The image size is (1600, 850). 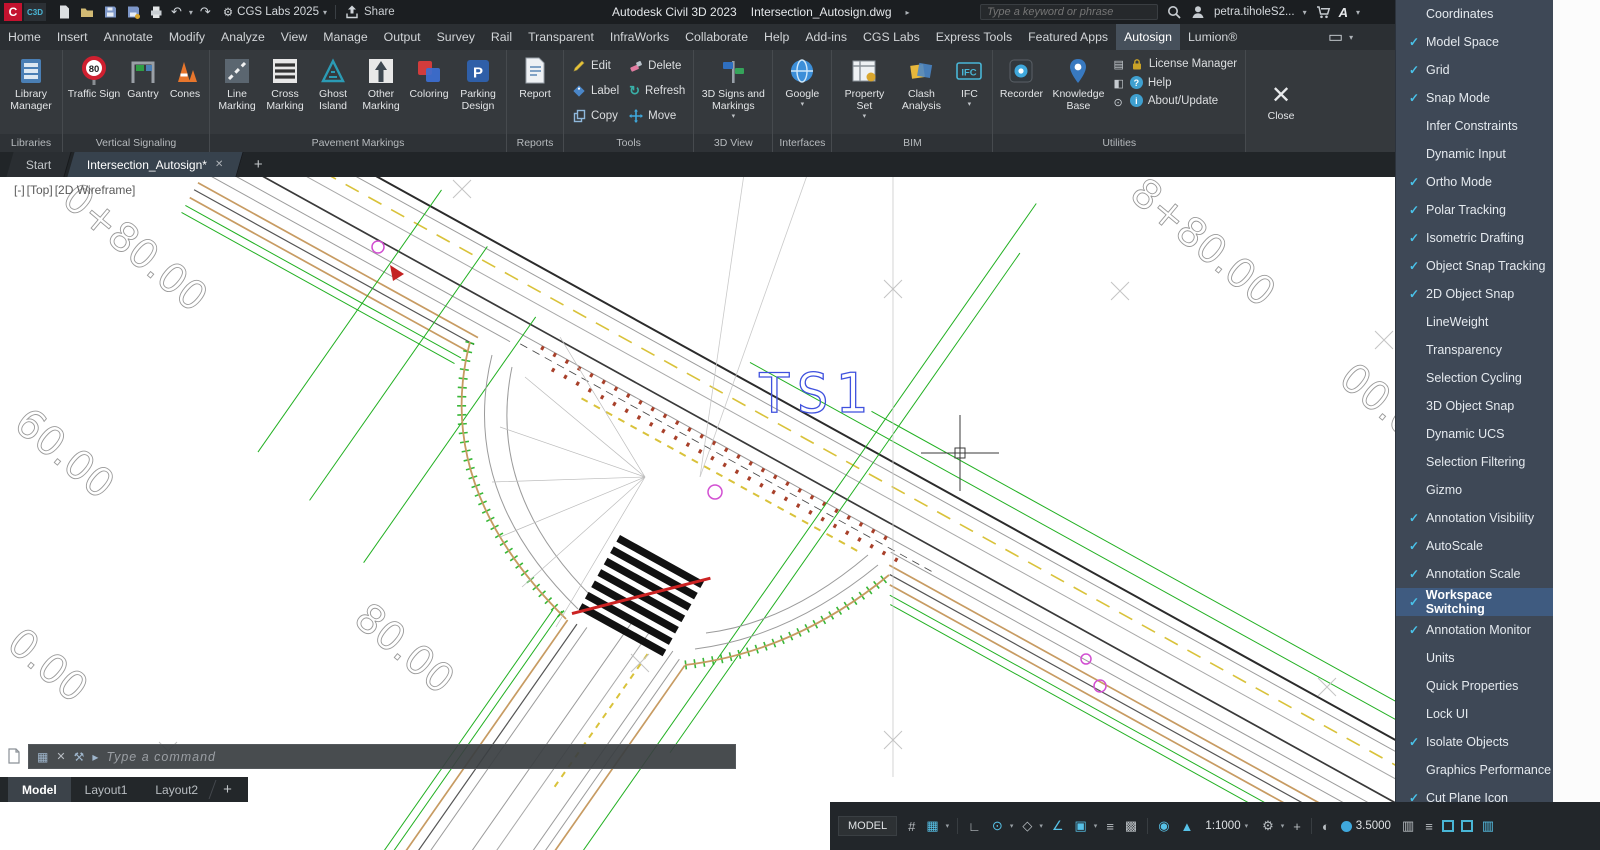 What do you see at coordinates (1474, 154) in the screenshot?
I see `statusbar-menu-item: Dynamic Input` at bounding box center [1474, 154].